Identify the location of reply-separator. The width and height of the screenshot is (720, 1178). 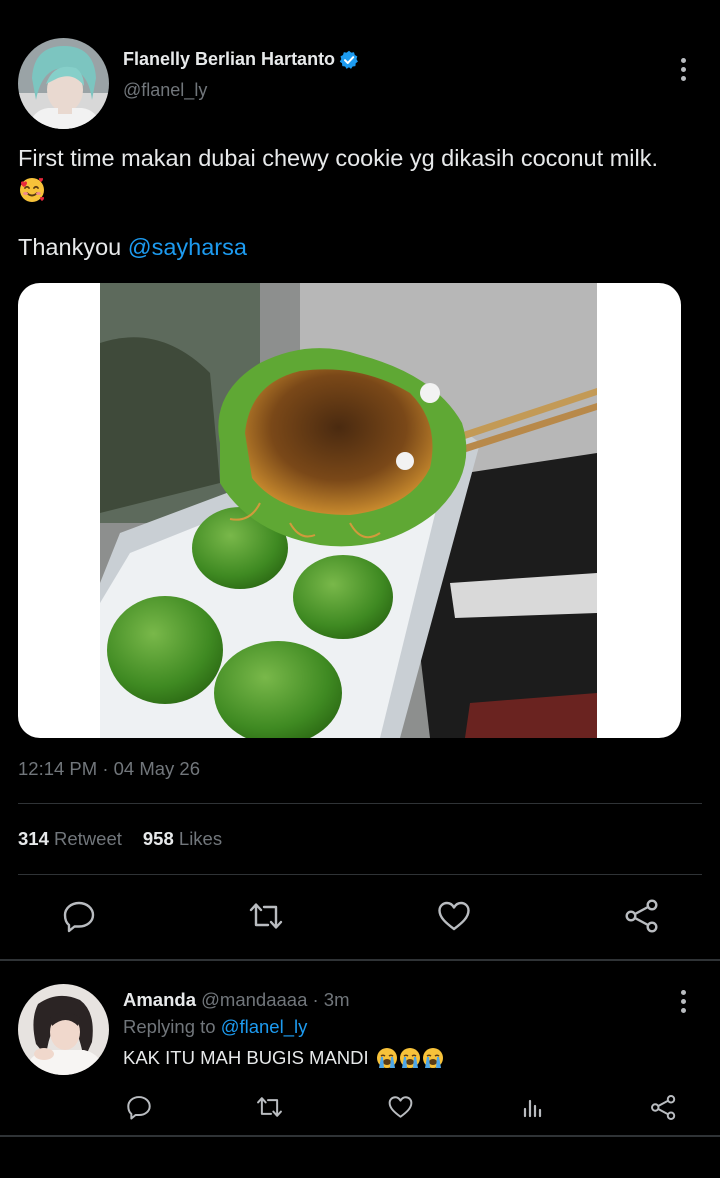
(360, 1136).